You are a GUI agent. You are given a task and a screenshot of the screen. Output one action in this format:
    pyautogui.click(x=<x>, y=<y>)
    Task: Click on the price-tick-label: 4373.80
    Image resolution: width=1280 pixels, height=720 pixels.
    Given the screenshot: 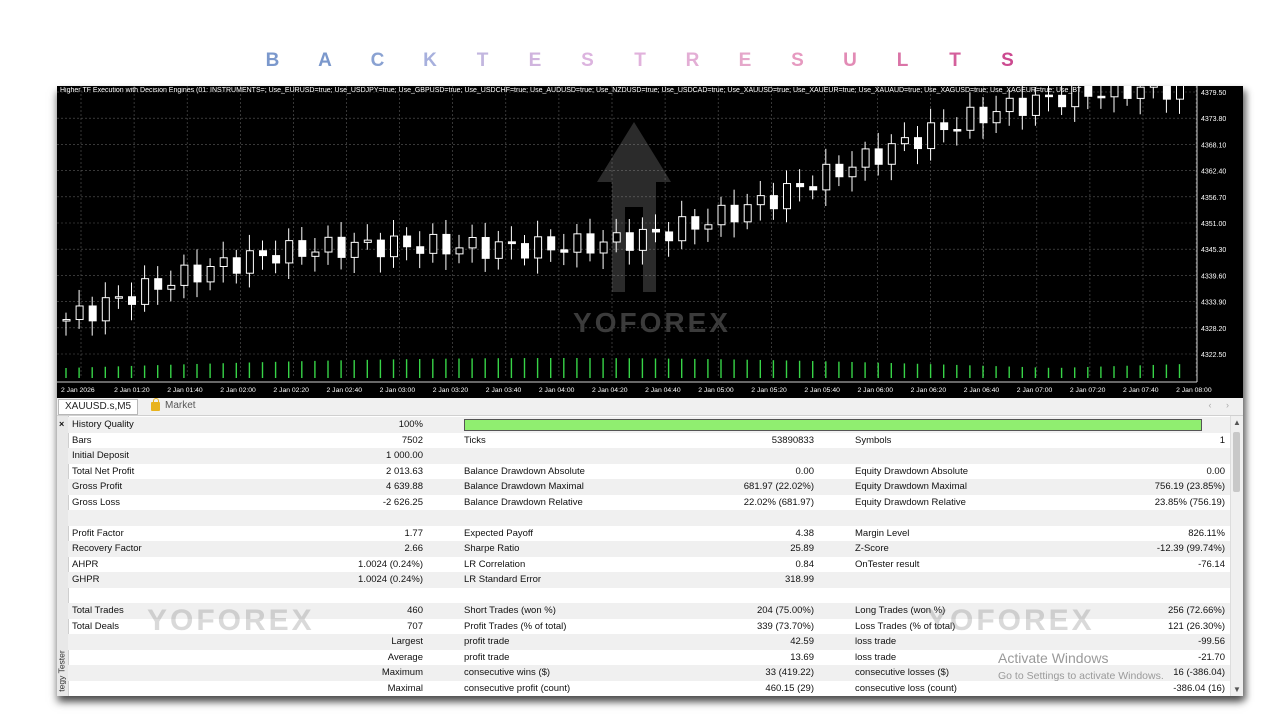 What is the action you would take?
    pyautogui.click(x=1213, y=119)
    